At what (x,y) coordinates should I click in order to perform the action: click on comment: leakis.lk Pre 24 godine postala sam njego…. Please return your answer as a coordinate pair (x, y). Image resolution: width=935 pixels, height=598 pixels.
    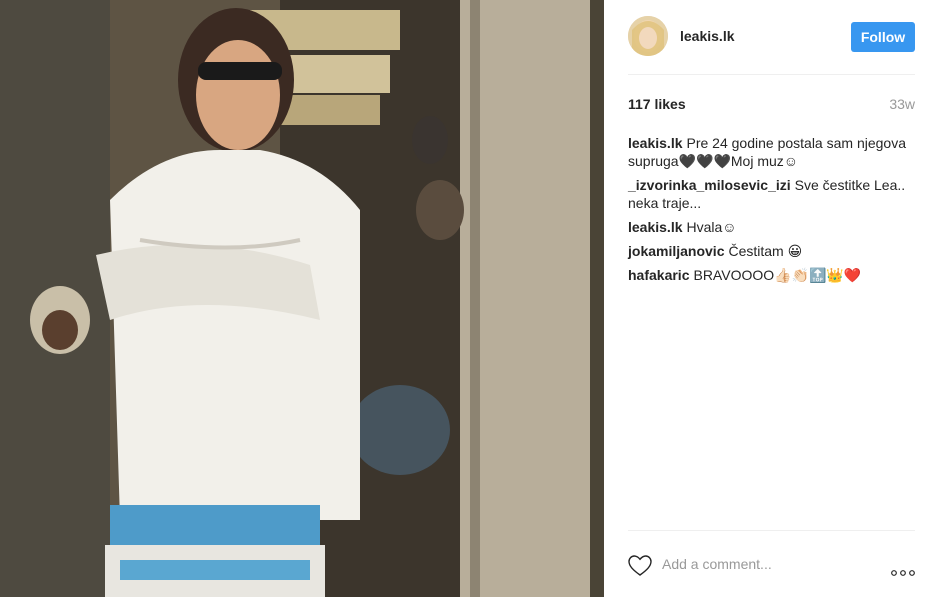
    Looking at the image, I should click on (771, 152).